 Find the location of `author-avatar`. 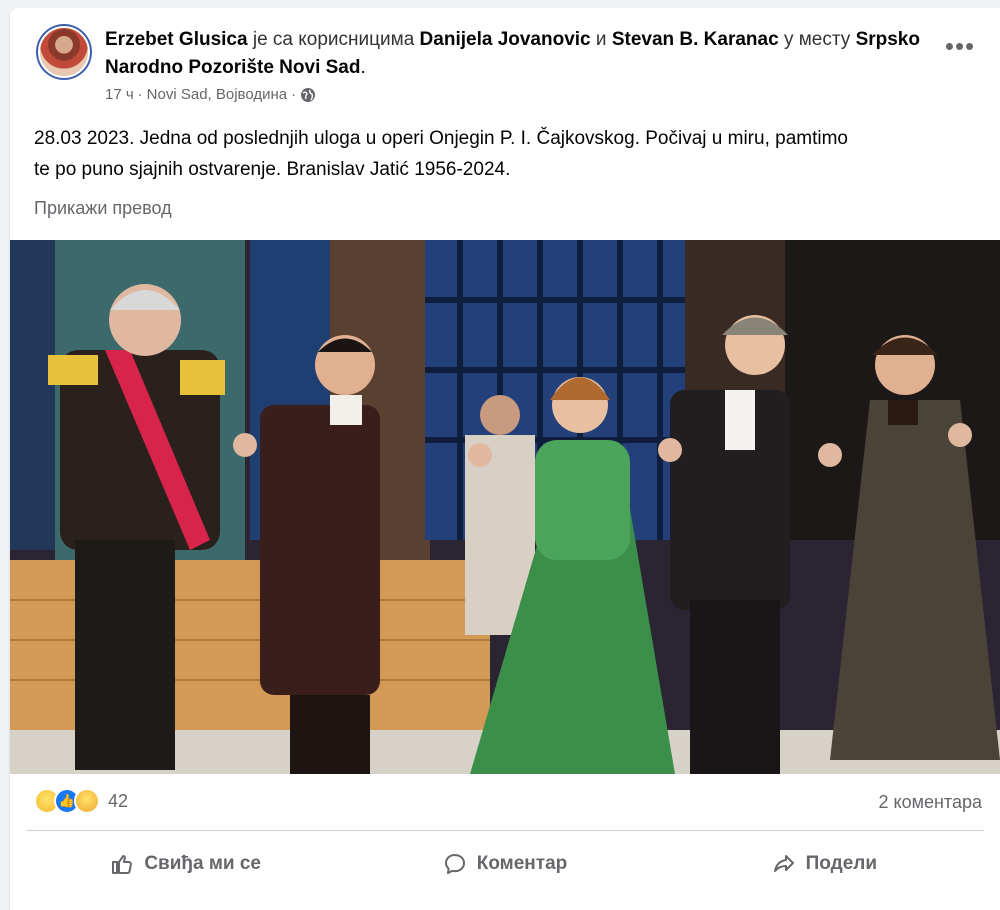

author-avatar is located at coordinates (64, 52).